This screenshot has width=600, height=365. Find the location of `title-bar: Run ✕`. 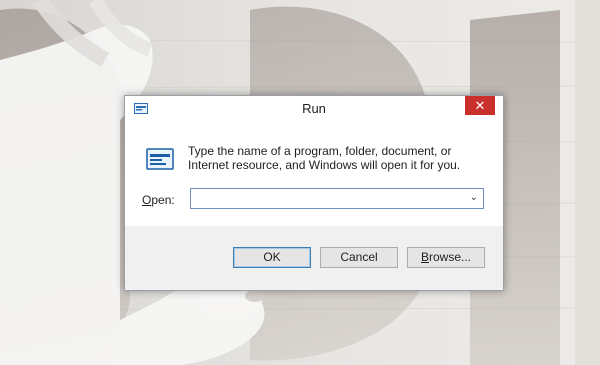

title-bar: Run ✕ is located at coordinates (314, 109).